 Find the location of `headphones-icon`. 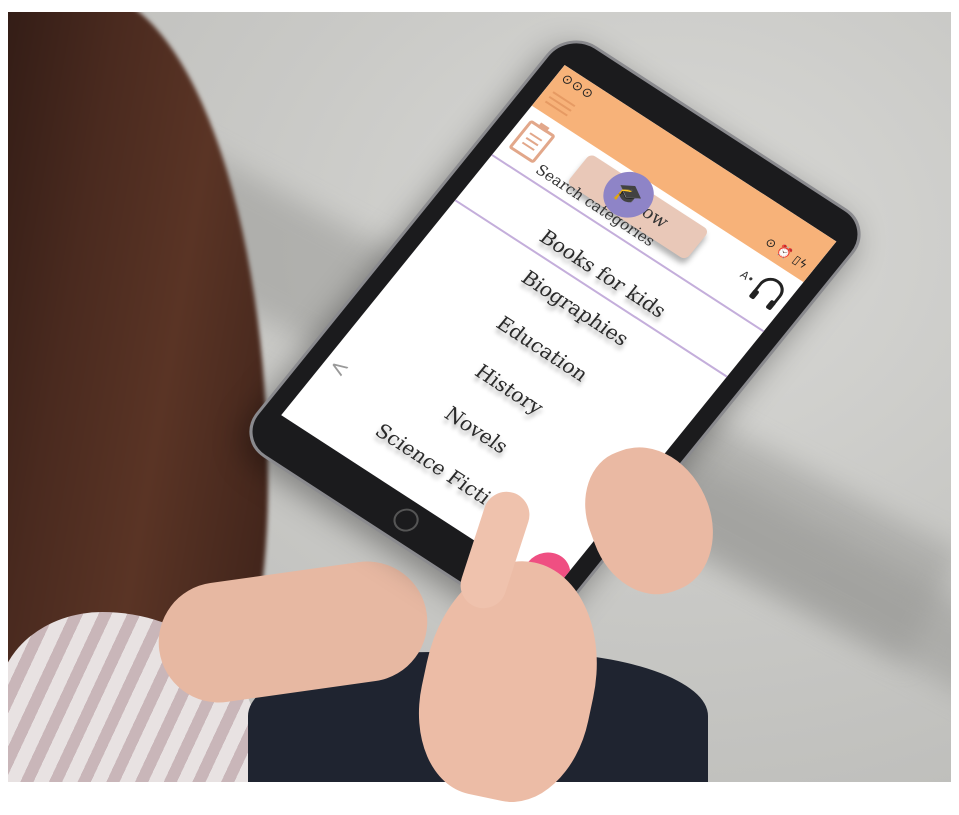

headphones-icon is located at coordinates (771, 289).